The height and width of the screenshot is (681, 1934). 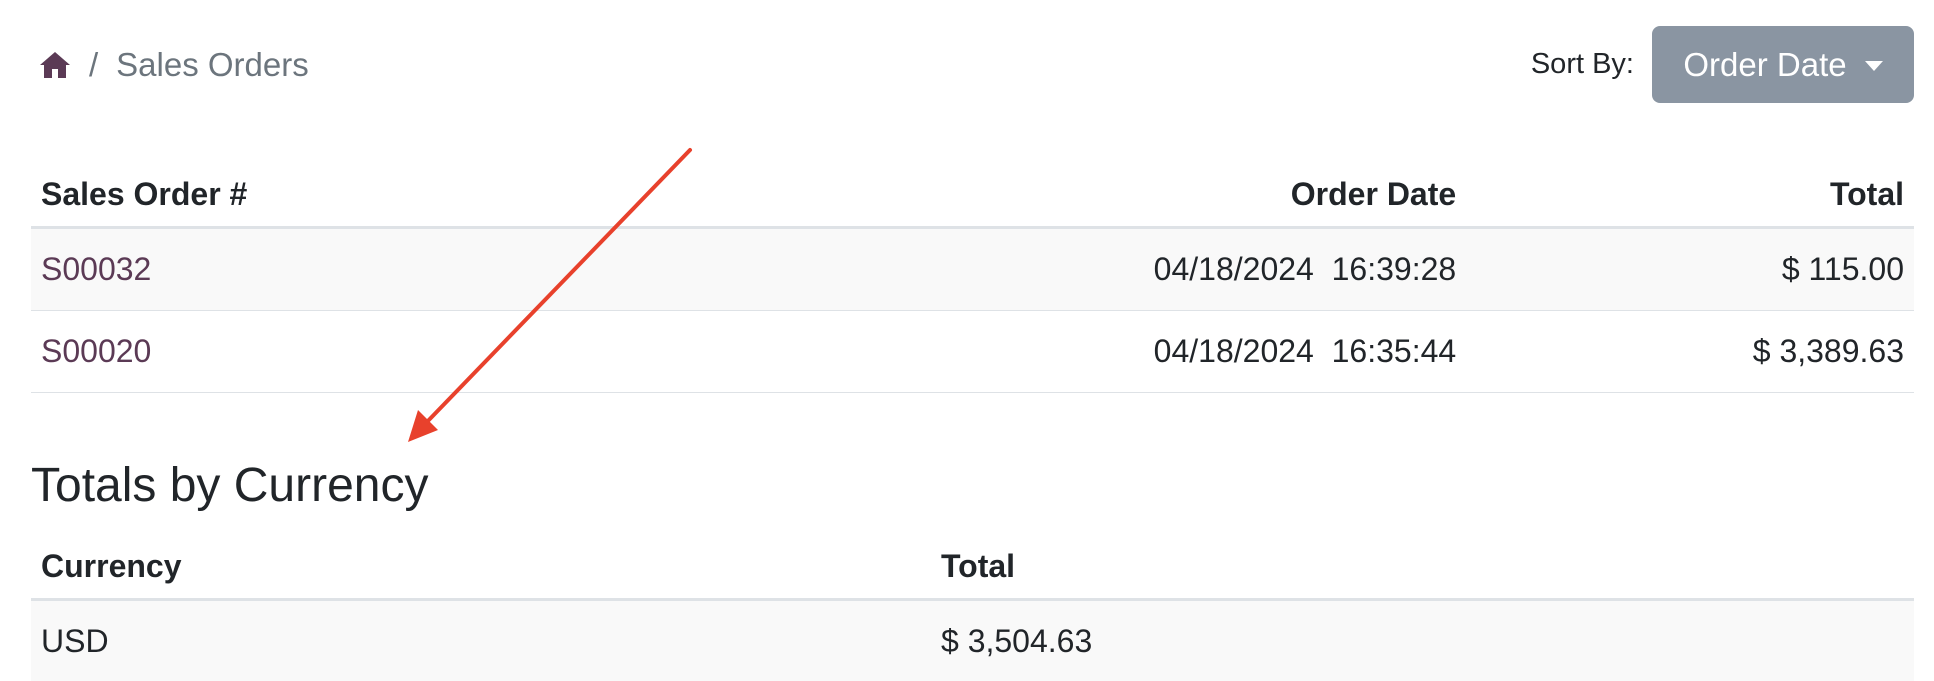 I want to click on table-row: S00032 04/18/2024 16:39:28 $ 115.00, so click(x=972, y=269).